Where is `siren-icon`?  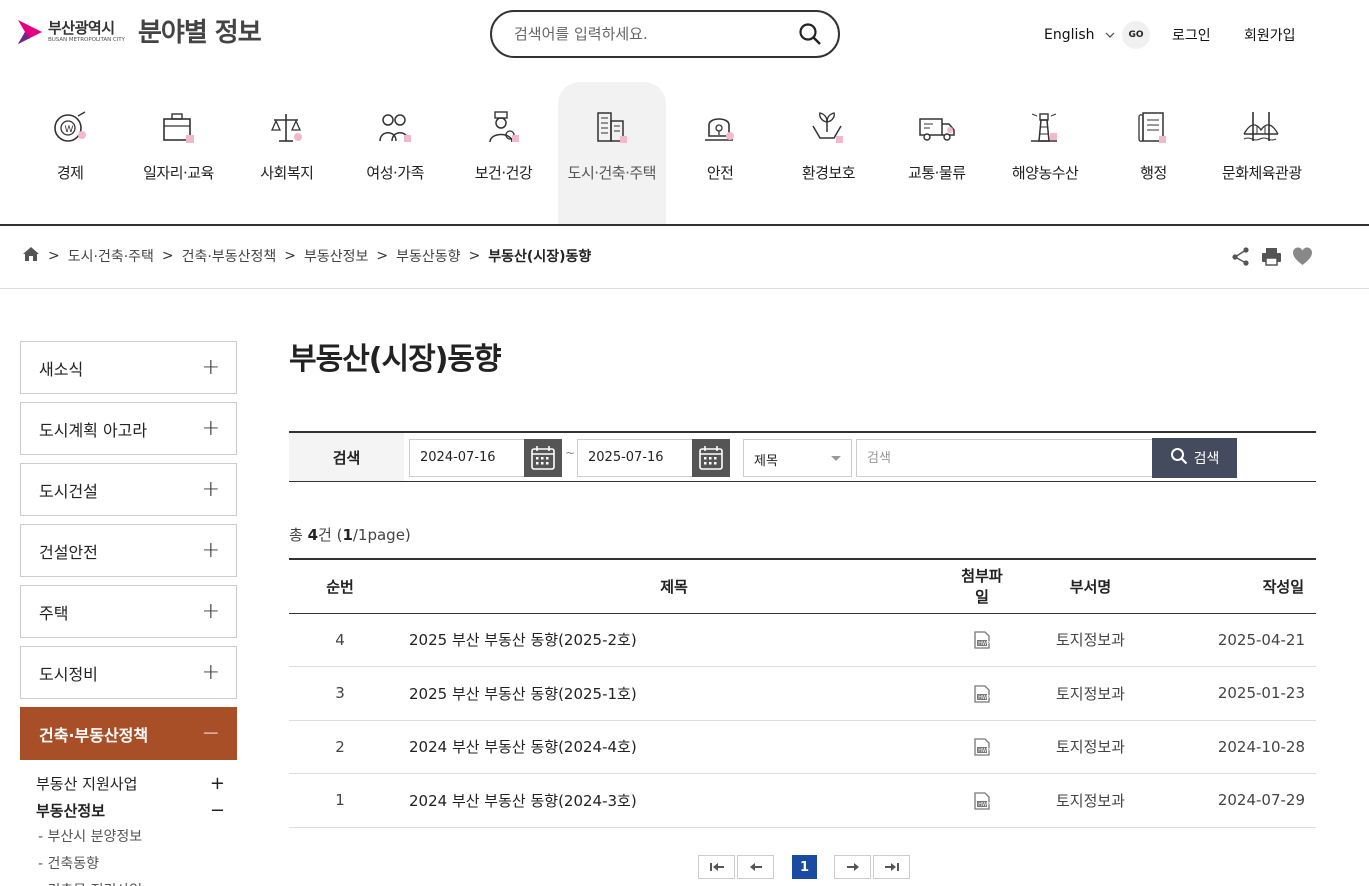
siren-icon is located at coordinates (720, 128).